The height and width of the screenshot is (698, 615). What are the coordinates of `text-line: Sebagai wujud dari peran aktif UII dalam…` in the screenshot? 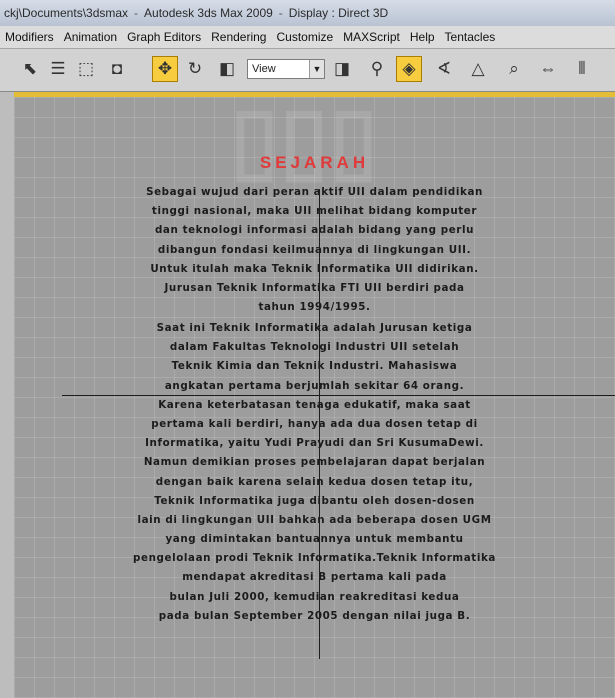 It's located at (314, 192).